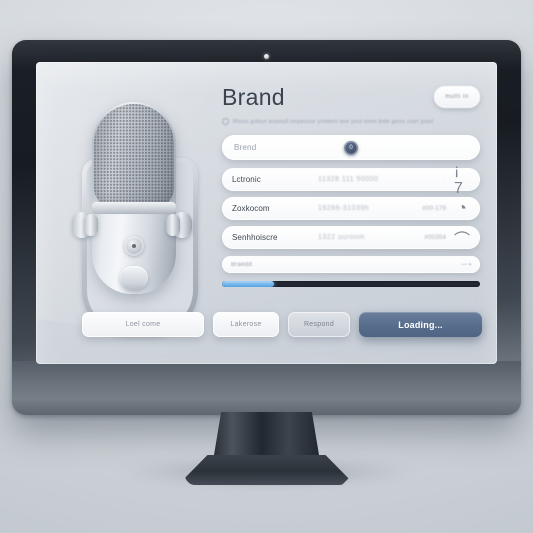  I want to click on list-item-detail: 19286-31039h, so click(344, 208).